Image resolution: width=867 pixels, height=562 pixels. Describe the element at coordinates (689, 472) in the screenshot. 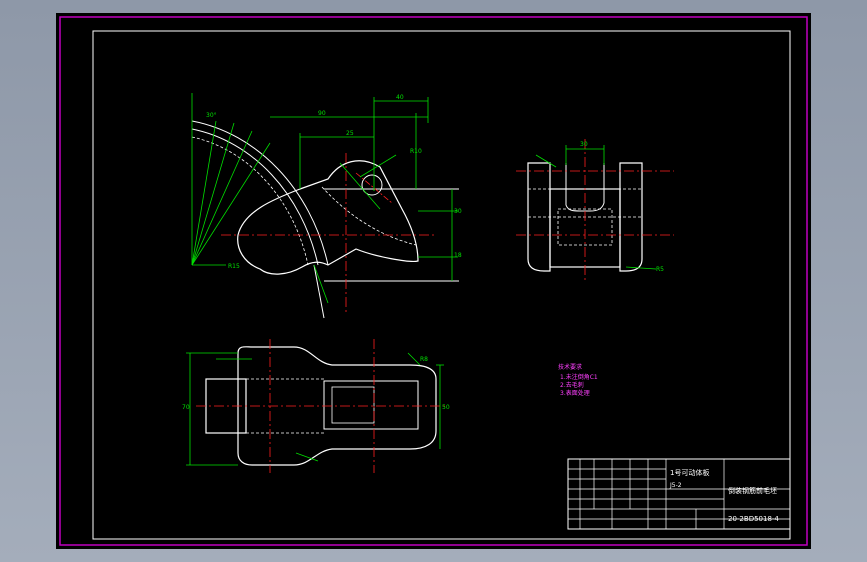

I see `part-name: 1号可动体板` at that location.